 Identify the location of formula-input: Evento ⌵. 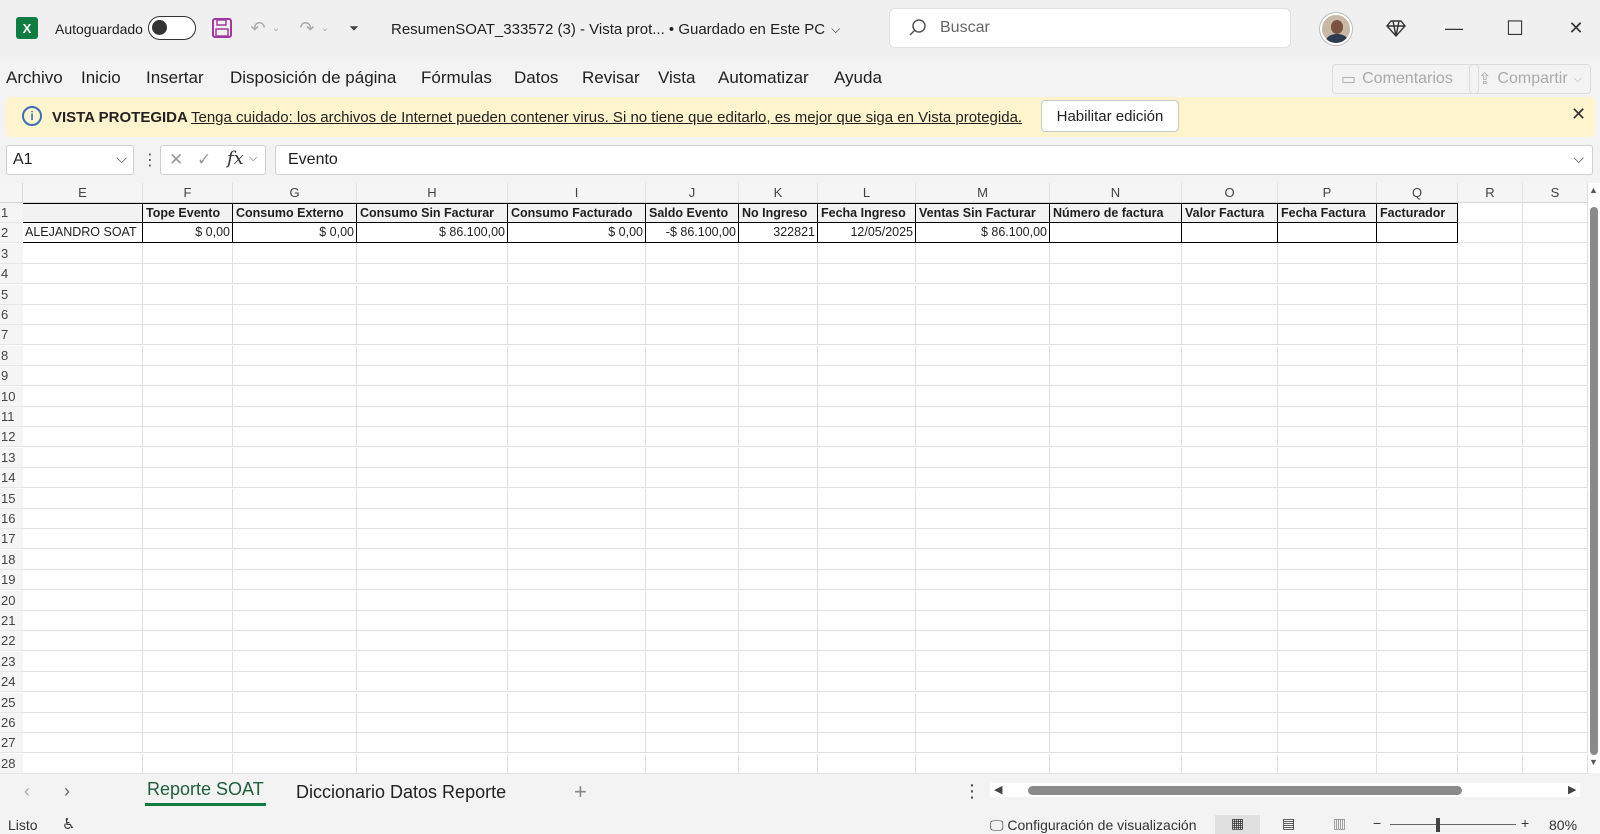
(934, 160).